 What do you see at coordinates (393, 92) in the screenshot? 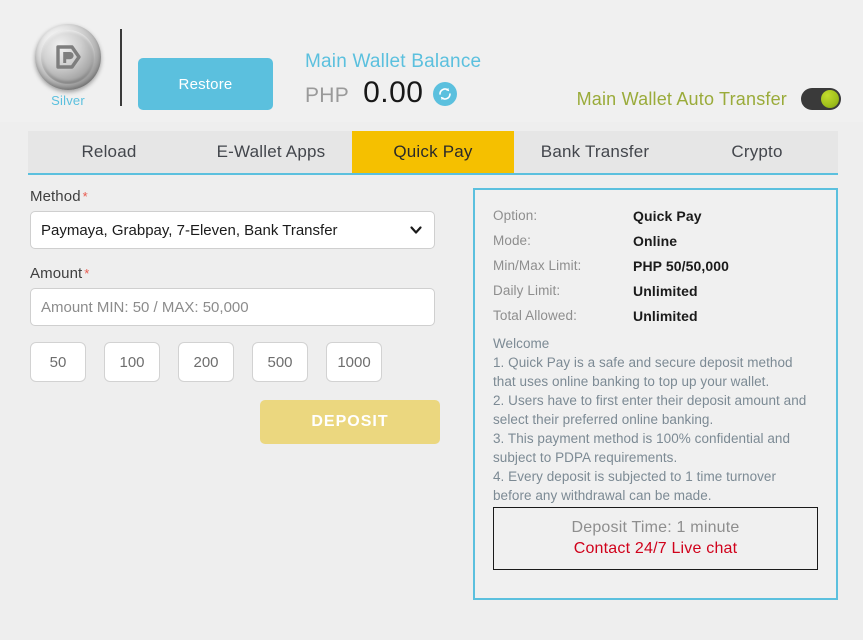
I see `balance-amount: 0.00` at bounding box center [393, 92].